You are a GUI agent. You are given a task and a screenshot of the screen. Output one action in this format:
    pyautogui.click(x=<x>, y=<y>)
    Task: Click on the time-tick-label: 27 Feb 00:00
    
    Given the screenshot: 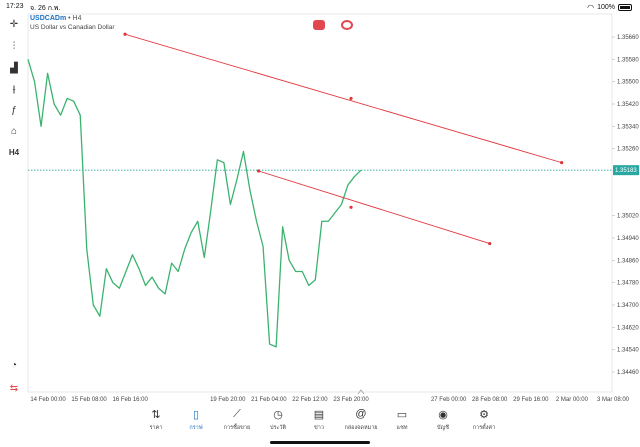 What is the action you would take?
    pyautogui.click(x=449, y=400)
    